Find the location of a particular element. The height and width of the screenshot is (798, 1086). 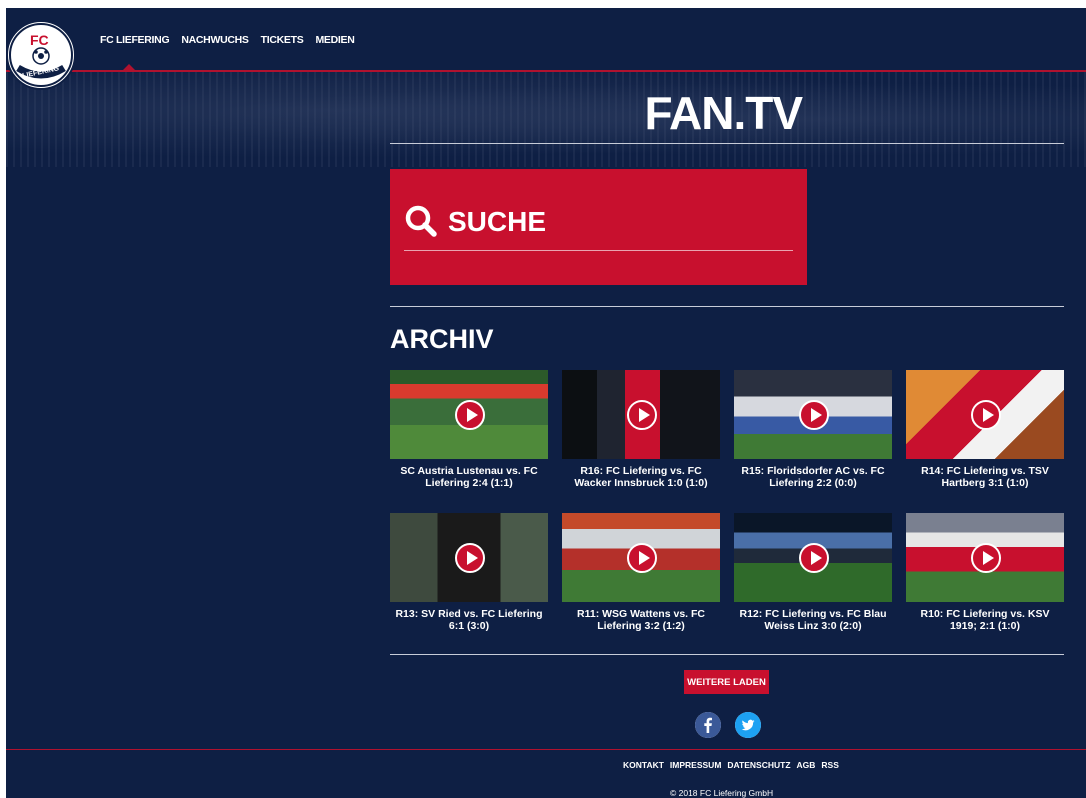

footer-link-rss: RSS is located at coordinates (829, 765).